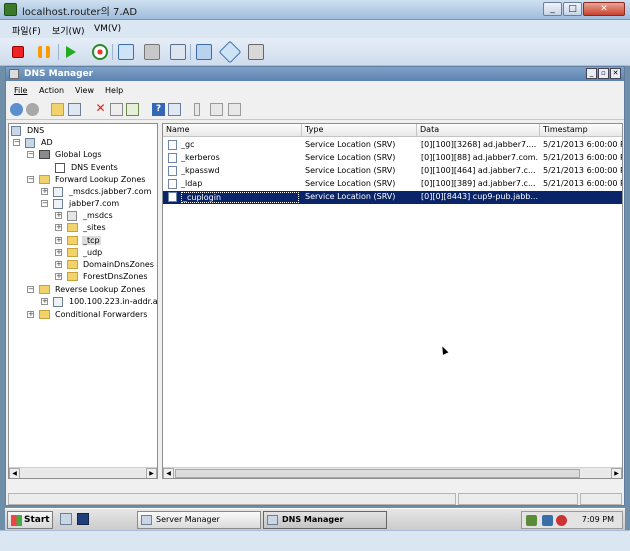 Image resolution: width=630 pixels, height=551 pixels. What do you see at coordinates (152, 52) in the screenshot?
I see `revert-icon` at bounding box center [152, 52].